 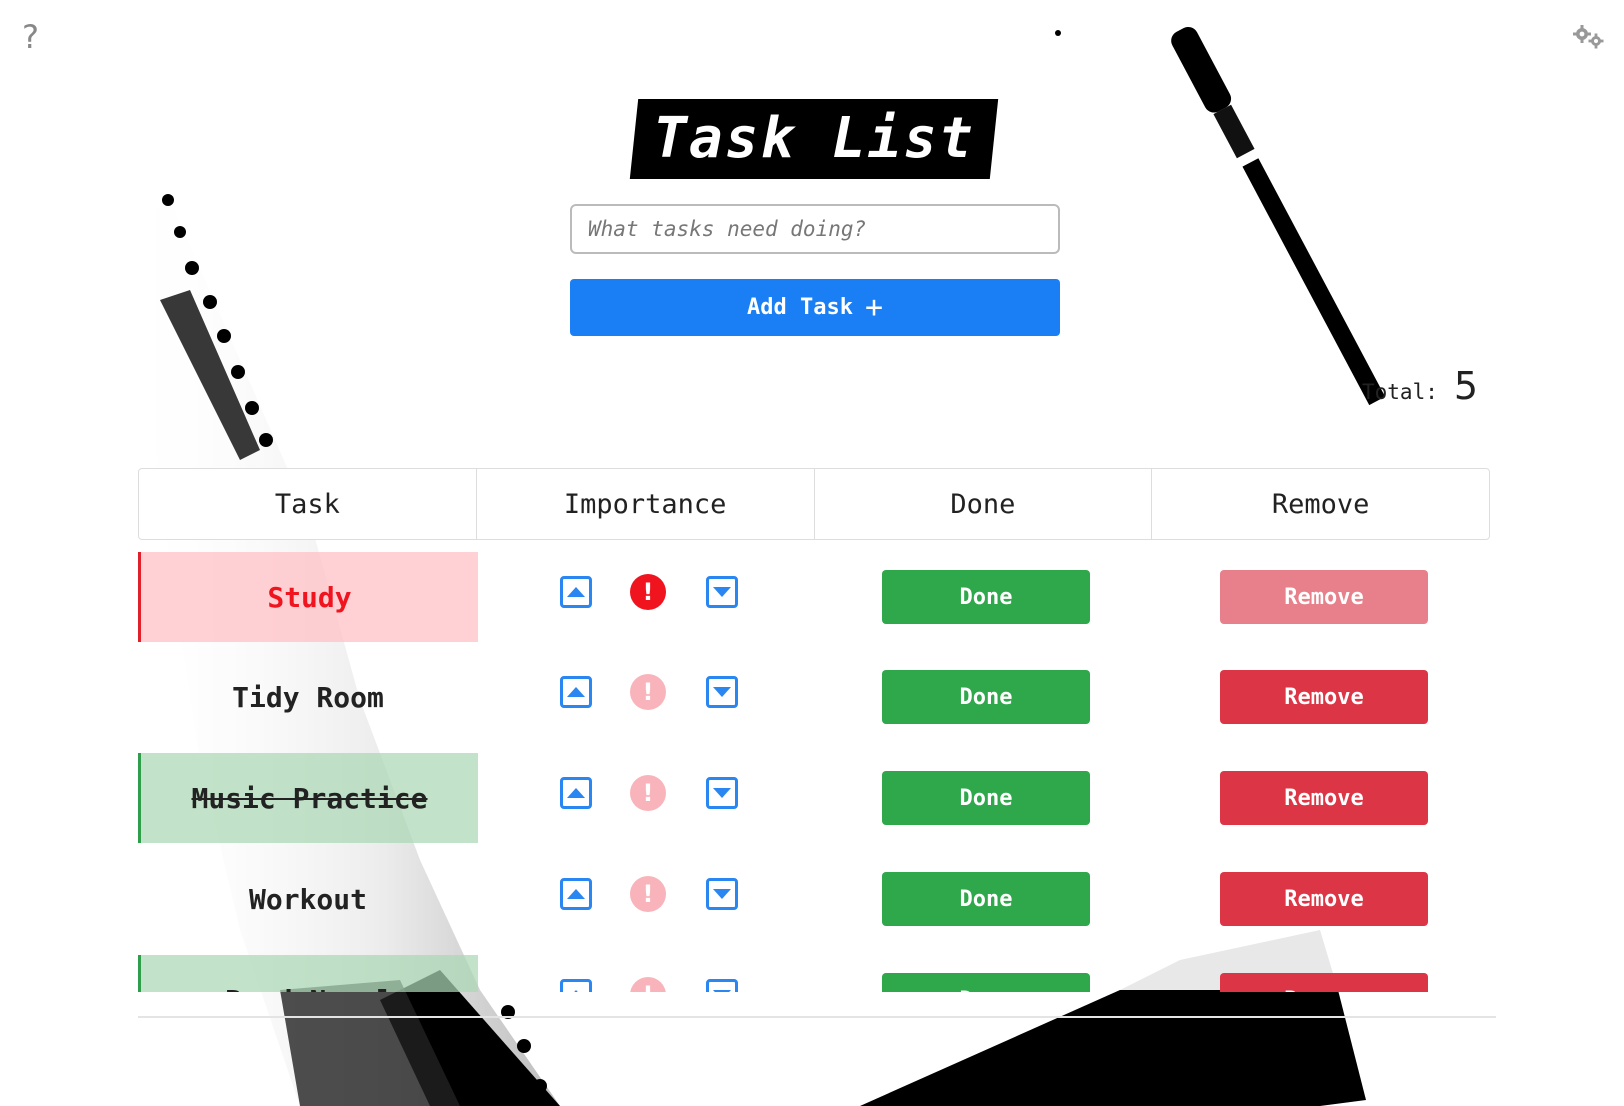 I want to click on total-count: 5, so click(x=1466, y=386).